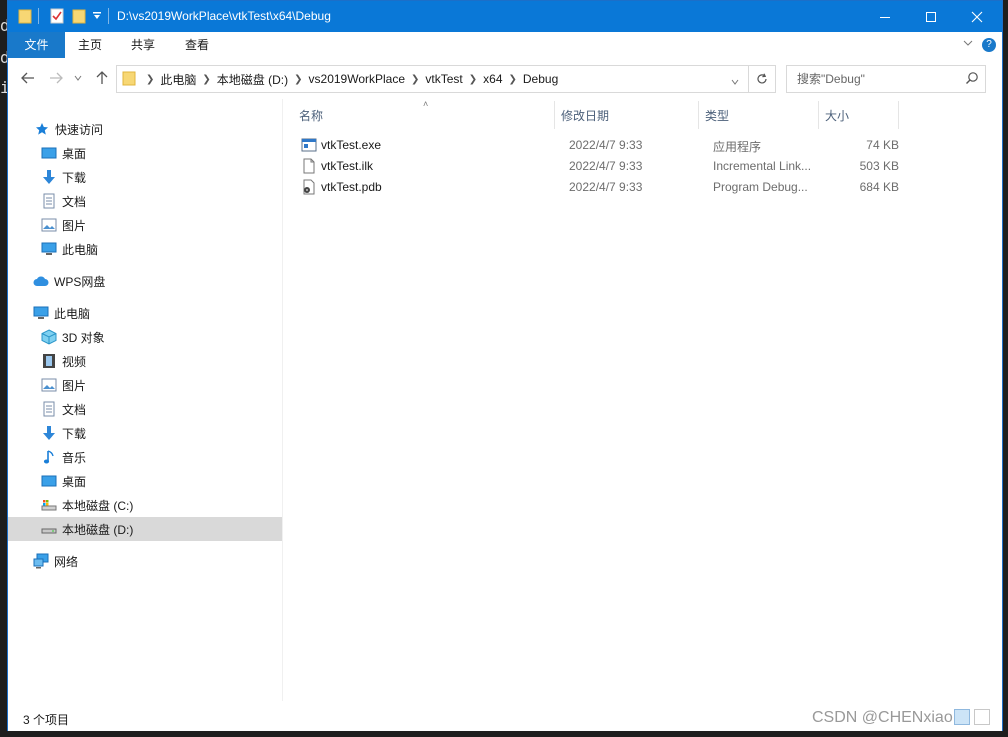  What do you see at coordinates (56, 78) in the screenshot?
I see `forward-arrow-icon` at bounding box center [56, 78].